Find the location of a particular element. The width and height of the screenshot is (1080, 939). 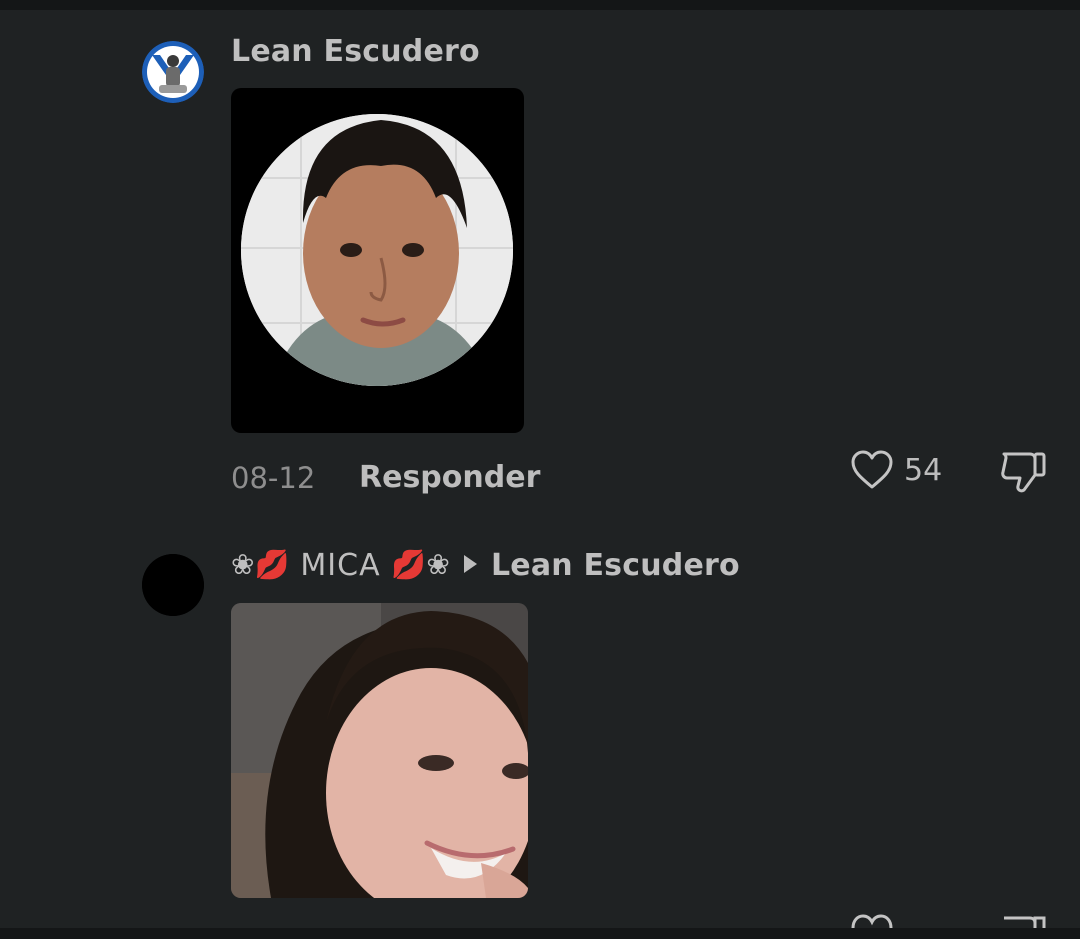

like-count: 54 is located at coordinates (923, 470).